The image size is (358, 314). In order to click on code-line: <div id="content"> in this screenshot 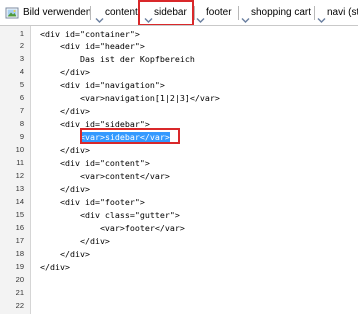, I will do `click(95, 163)`.